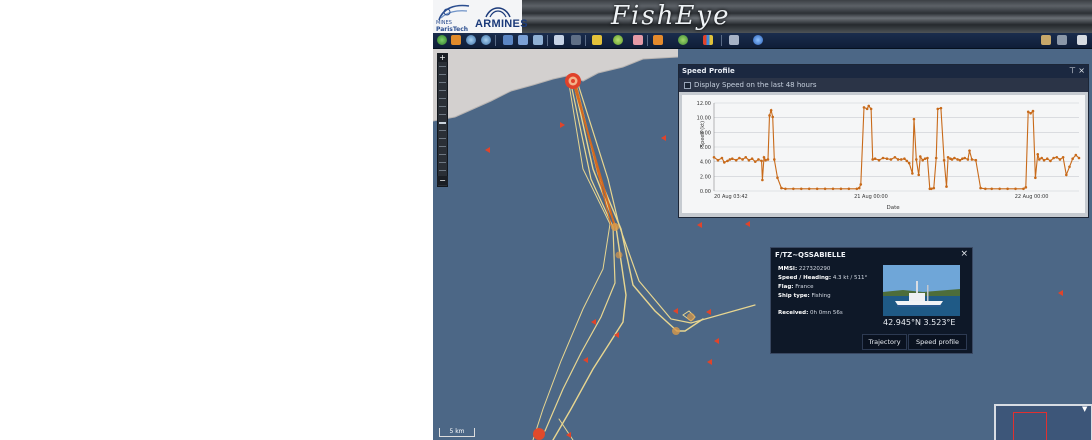 The height and width of the screenshot is (440, 1092). I want to click on y-tick-label: 10.00, so click(704, 119).